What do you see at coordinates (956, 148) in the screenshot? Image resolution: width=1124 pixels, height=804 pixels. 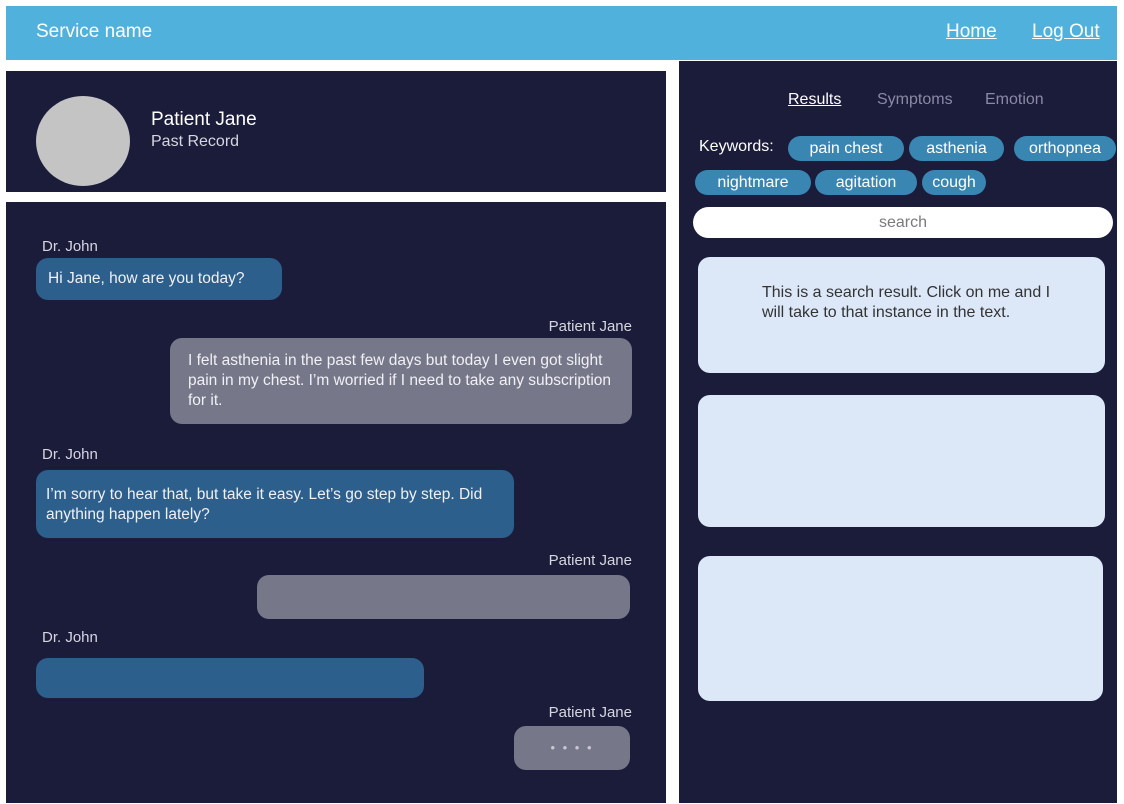 I see `keyword-chip: asthenia` at bounding box center [956, 148].